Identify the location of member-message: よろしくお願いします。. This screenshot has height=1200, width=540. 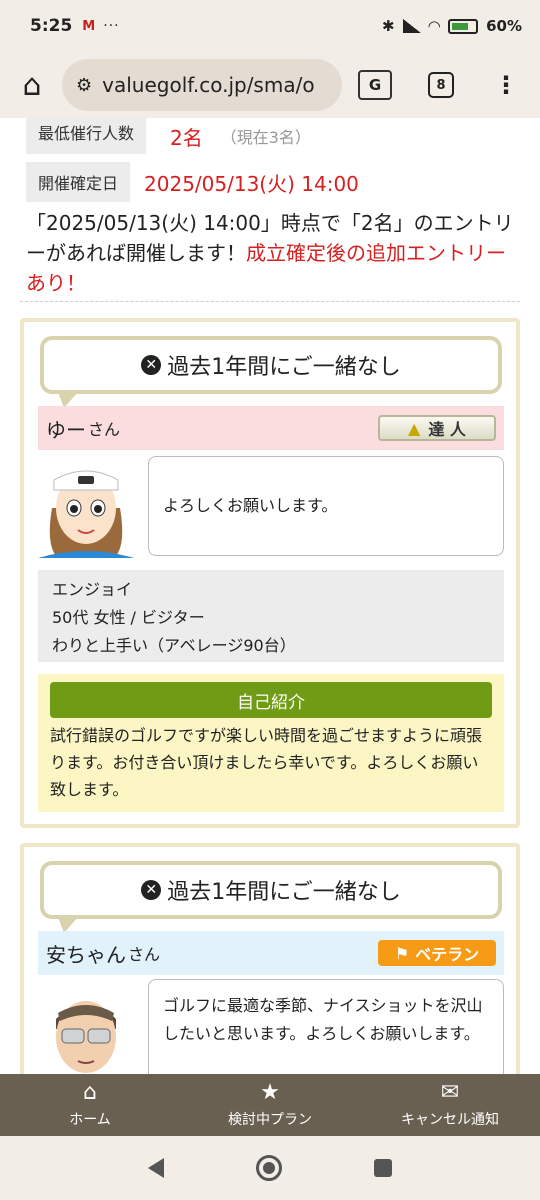
(326, 506).